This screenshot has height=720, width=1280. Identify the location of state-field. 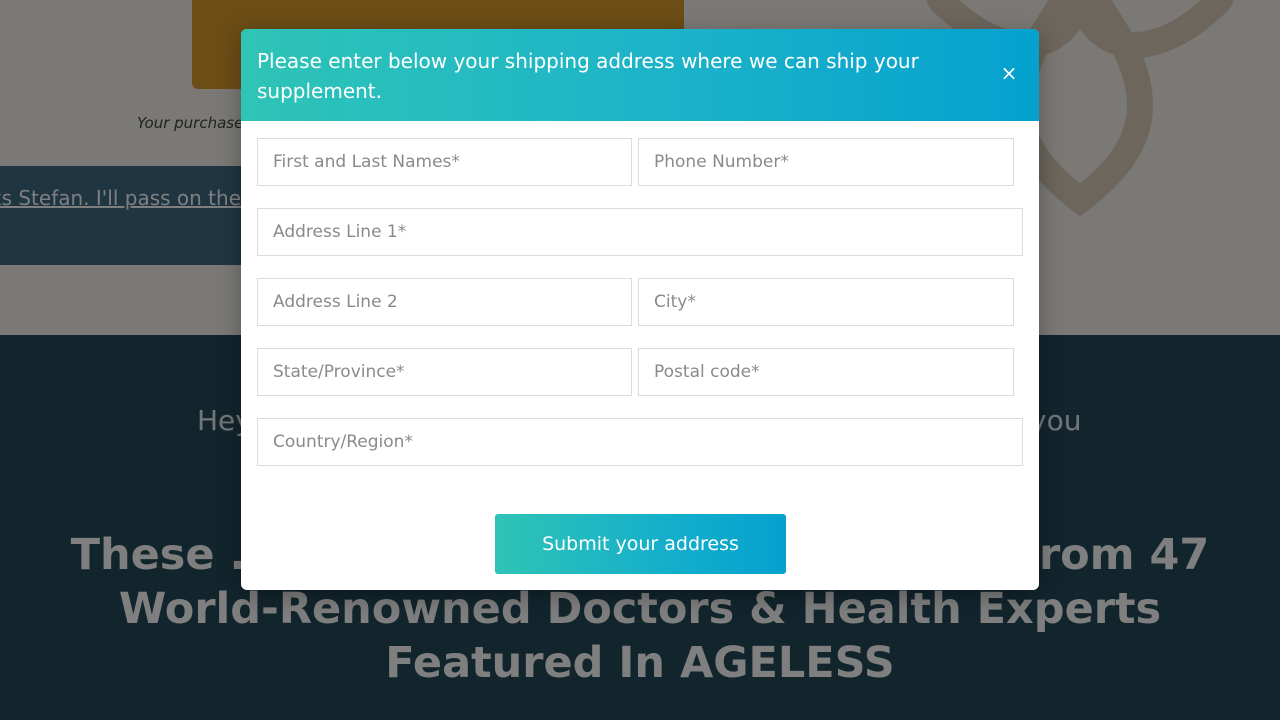
(444, 372).